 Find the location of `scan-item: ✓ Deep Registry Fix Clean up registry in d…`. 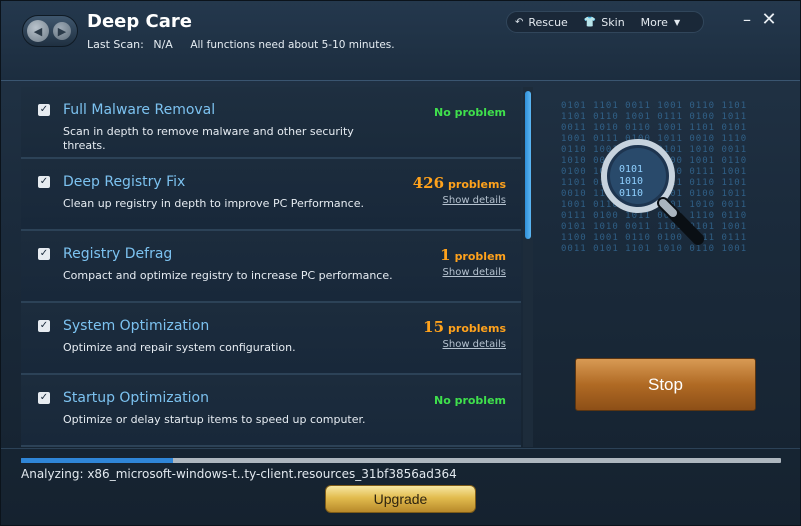

scan-item: ✓ Deep Registry Fix Clean up registry in d… is located at coordinates (271, 195).